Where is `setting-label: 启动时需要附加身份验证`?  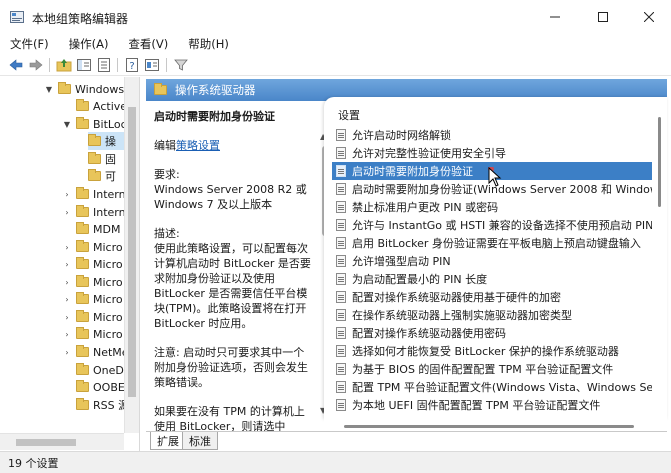
setting-label: 启动时需要附加身份验证 is located at coordinates (412, 171).